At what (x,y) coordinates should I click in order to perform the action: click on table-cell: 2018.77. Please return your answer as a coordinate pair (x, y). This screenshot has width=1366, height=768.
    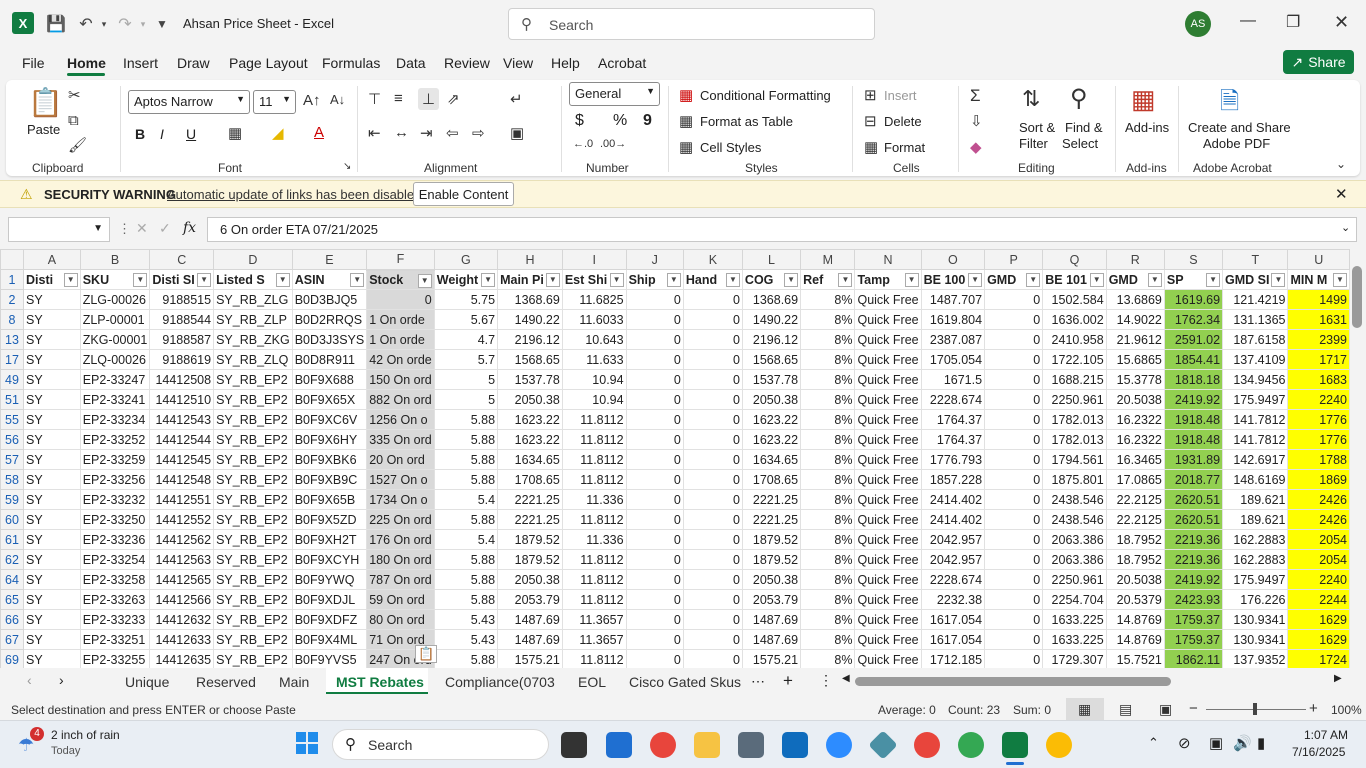
    Looking at the image, I should click on (1193, 479).